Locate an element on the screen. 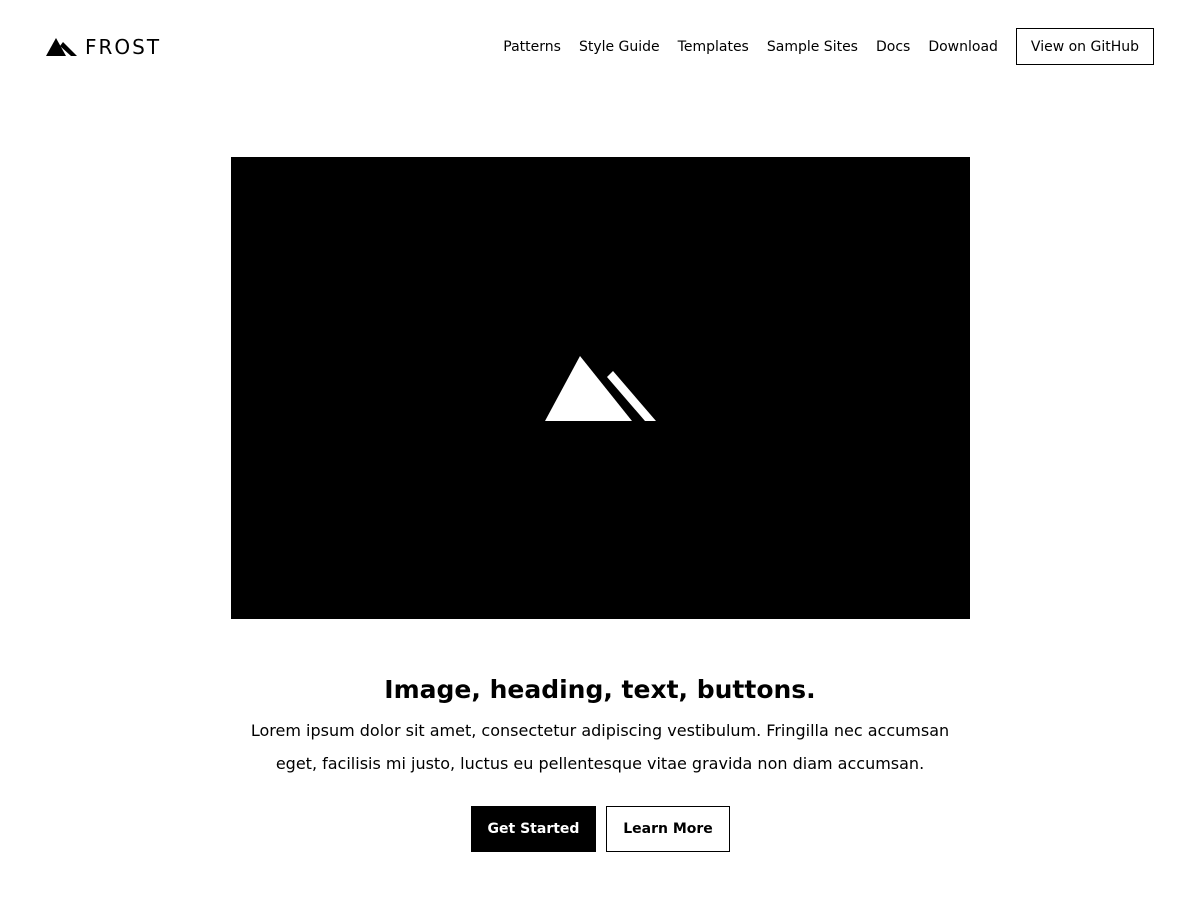 The height and width of the screenshot is (900, 1200). get-started-button: Get Started is located at coordinates (533, 829).